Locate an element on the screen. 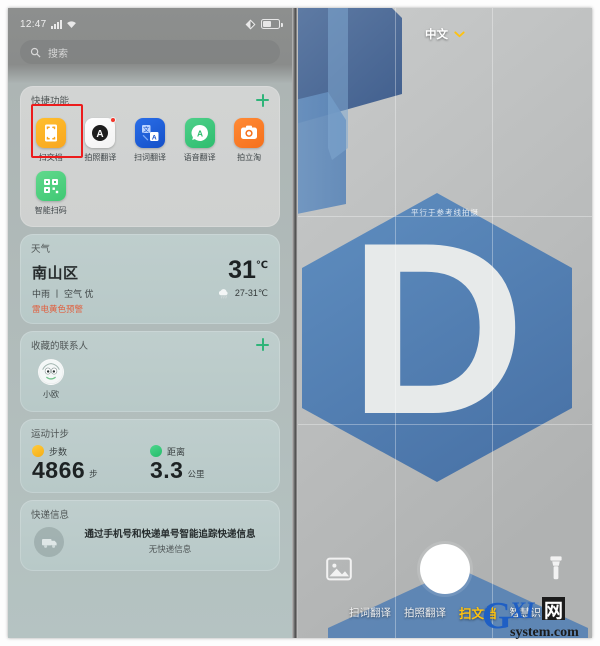  quick-function-label: 拍立淘 is located at coordinates (249, 157).